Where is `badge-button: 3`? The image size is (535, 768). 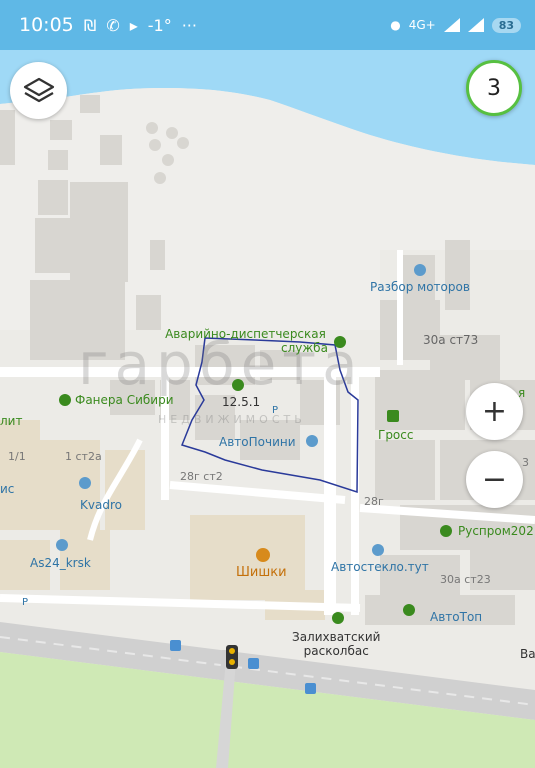
badge-button: 3 is located at coordinates (494, 88).